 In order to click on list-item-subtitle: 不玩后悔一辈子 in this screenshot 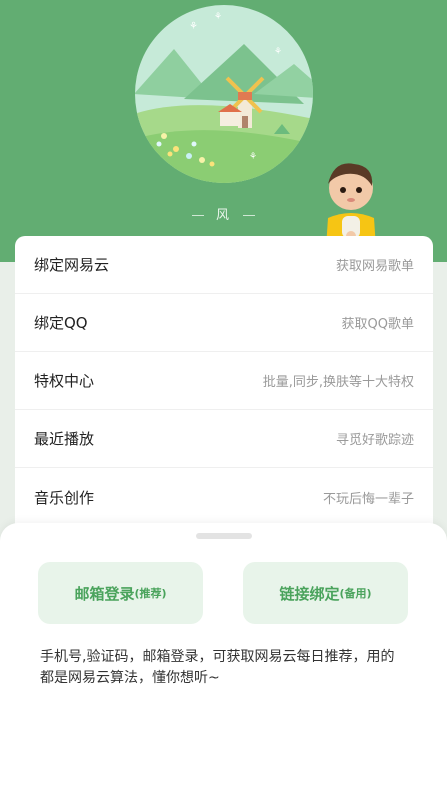, I will do `click(368, 499)`.